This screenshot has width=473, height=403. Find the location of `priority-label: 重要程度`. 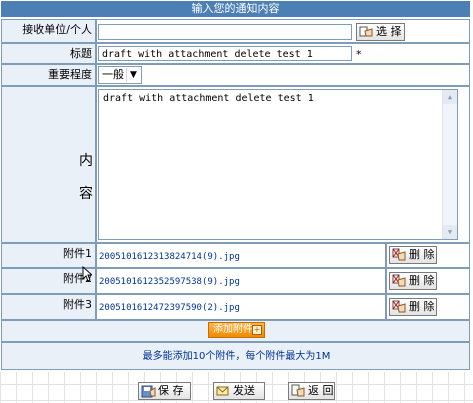

priority-label: 重要程度 is located at coordinates (48, 75).